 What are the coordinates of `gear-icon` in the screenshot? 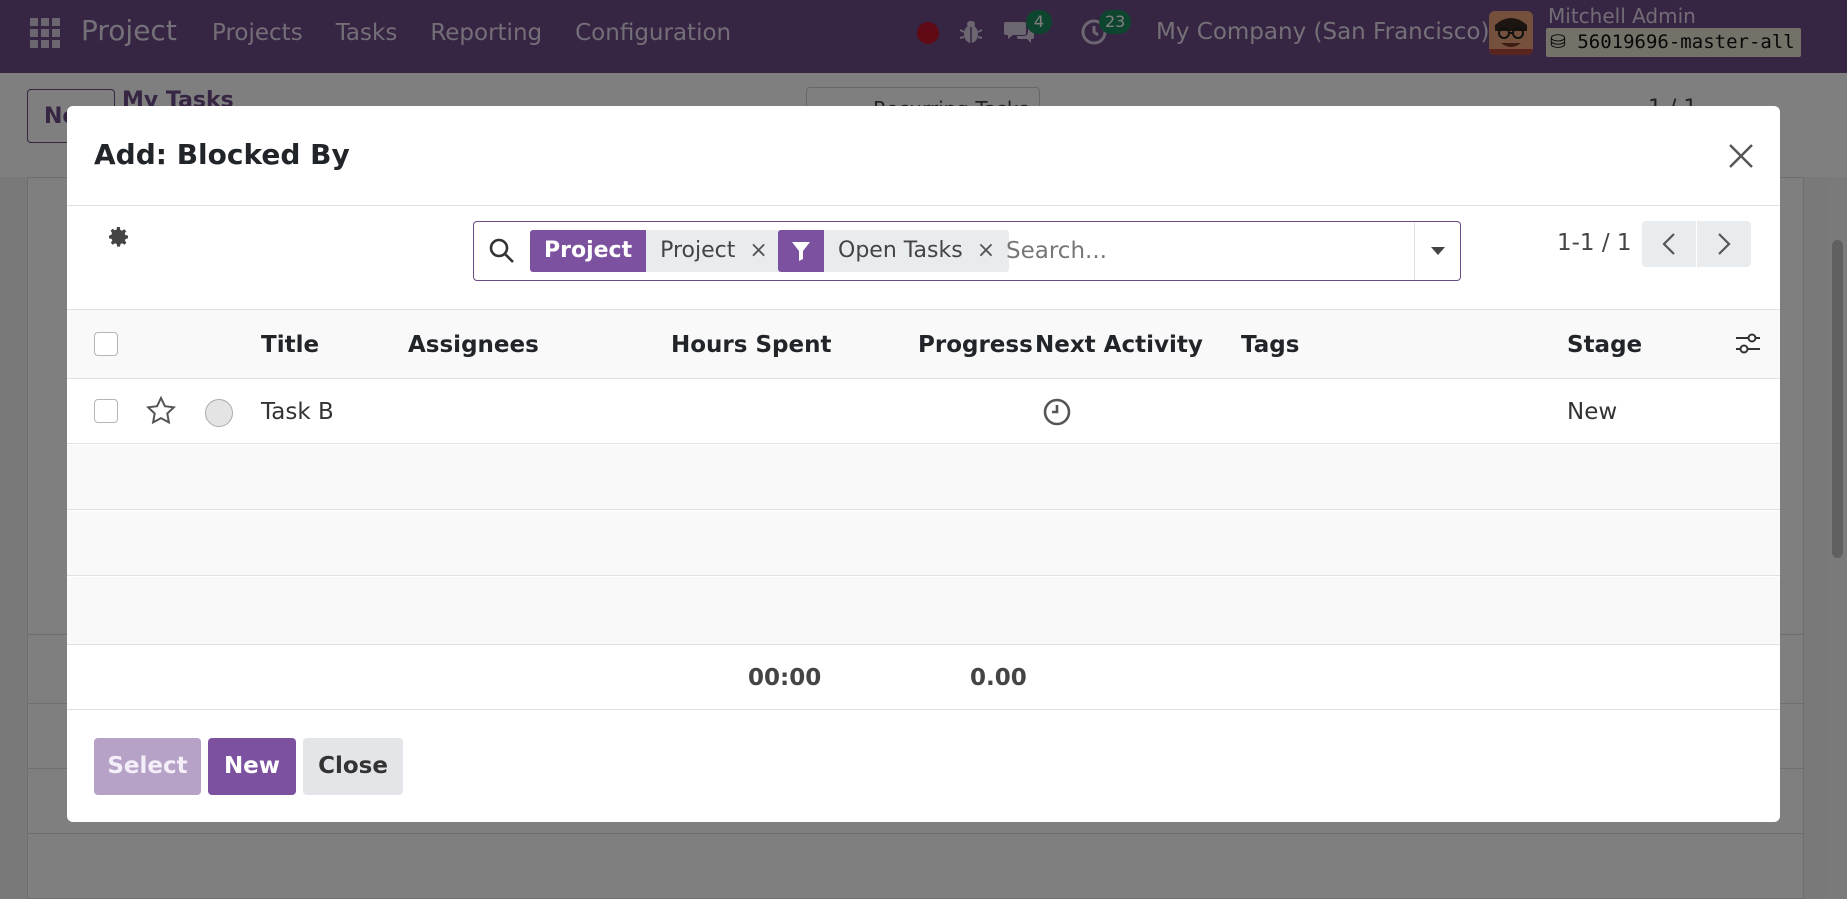 It's located at (119, 237).